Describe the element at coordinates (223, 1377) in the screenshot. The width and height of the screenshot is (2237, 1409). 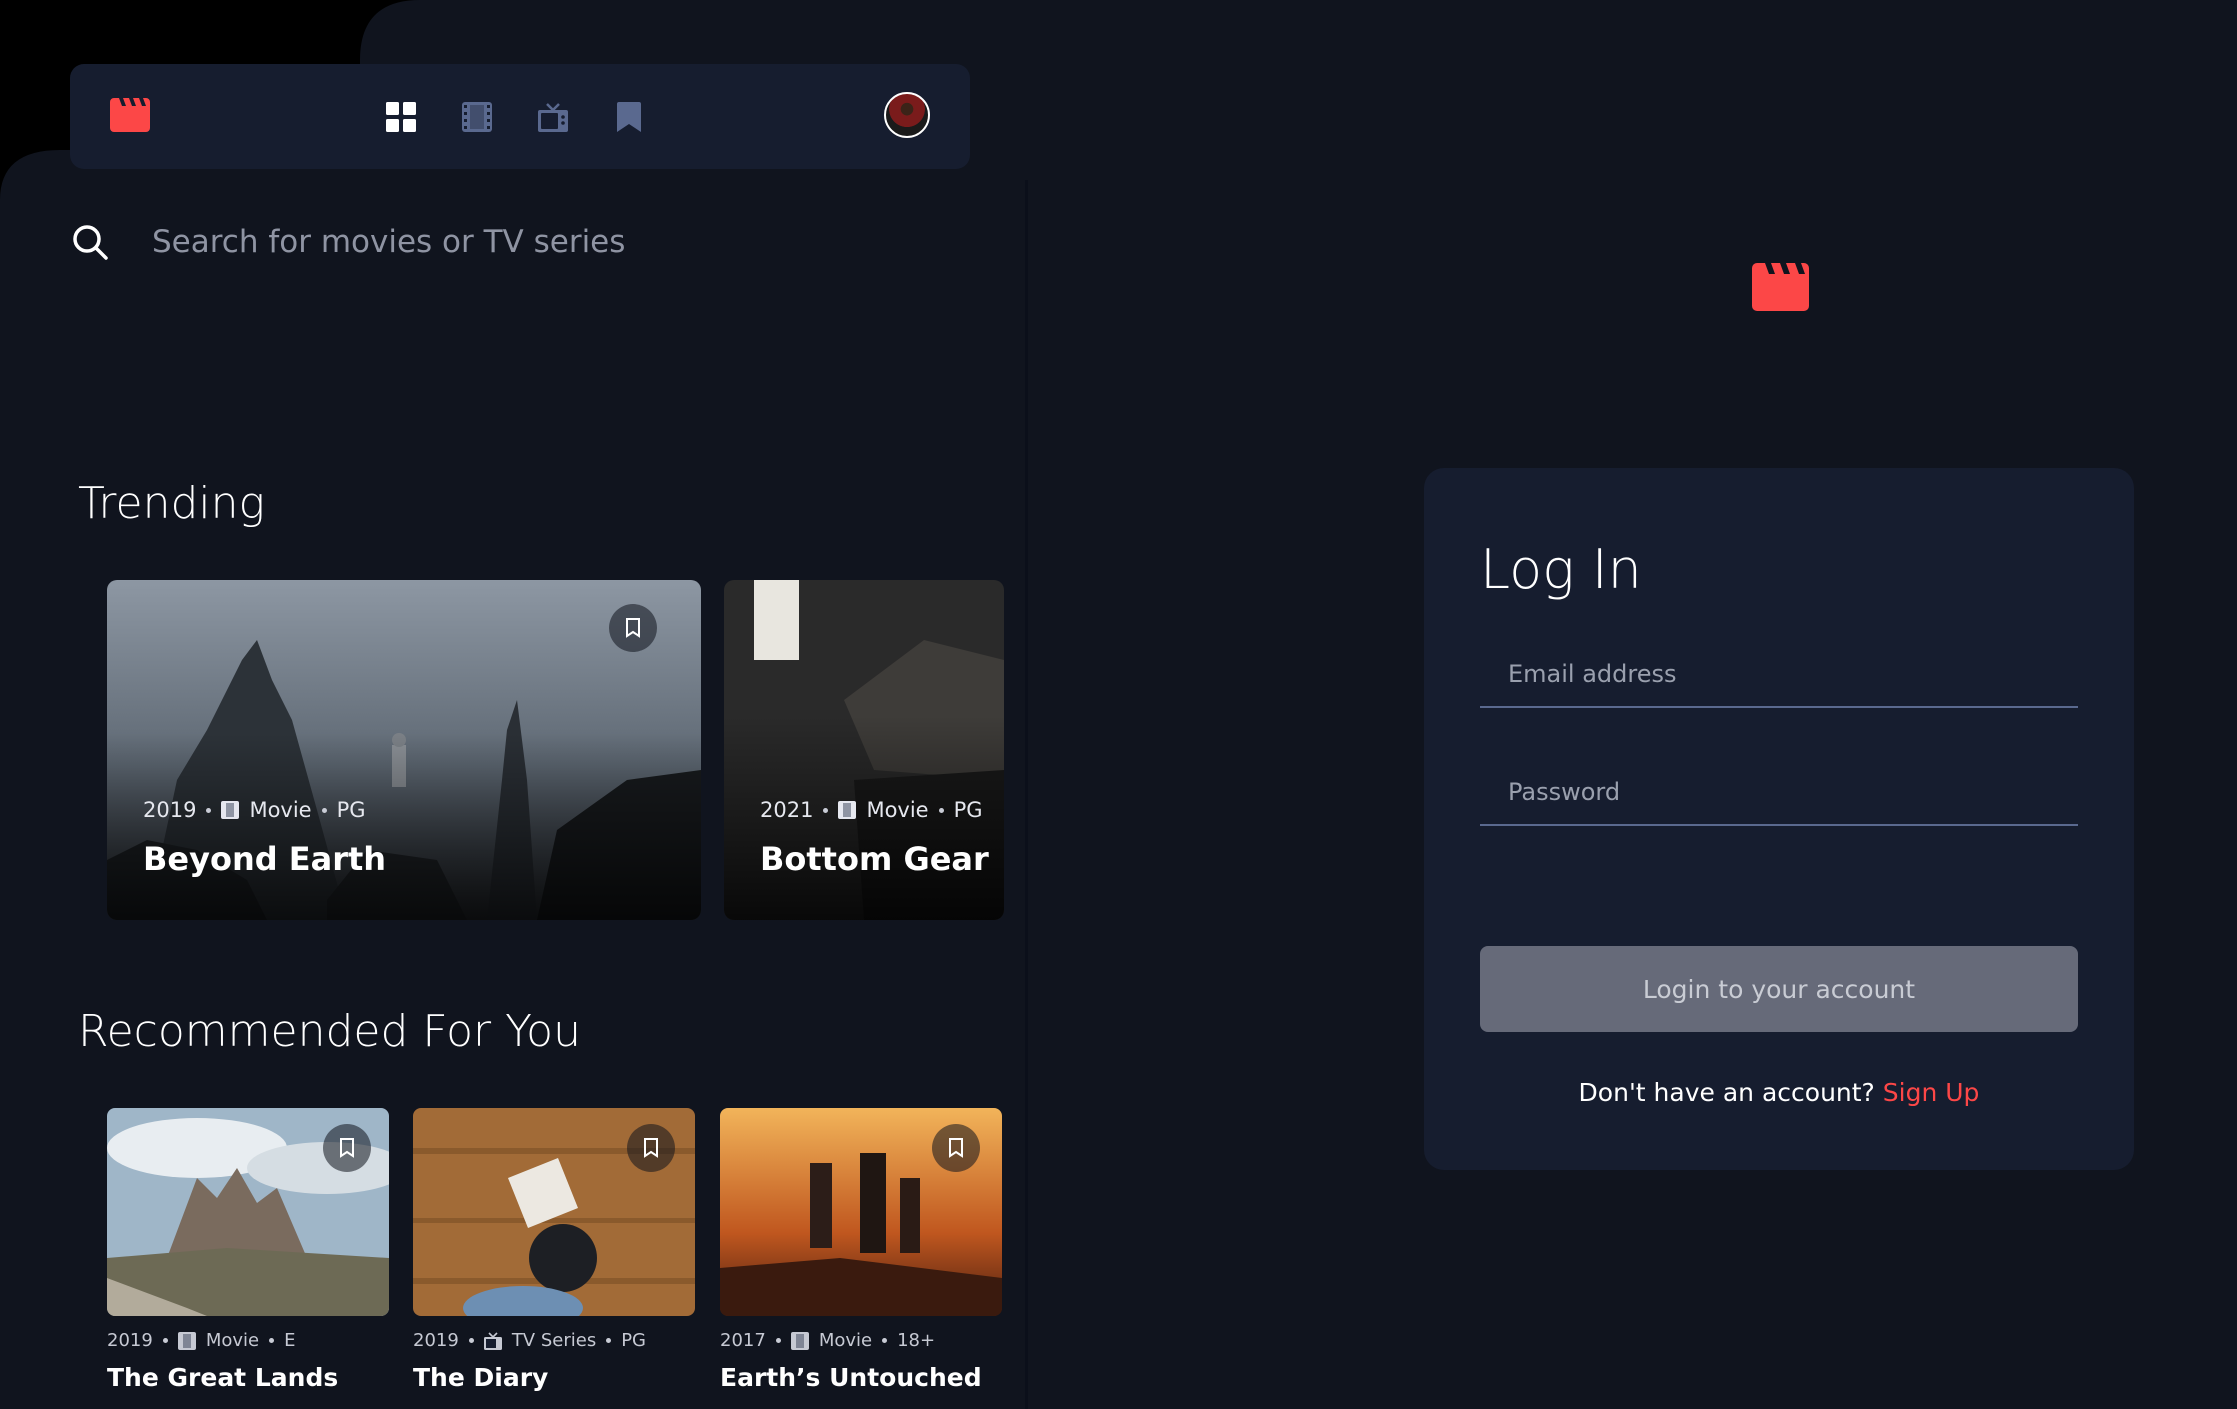
I see `card-title: The Great Lands` at that location.